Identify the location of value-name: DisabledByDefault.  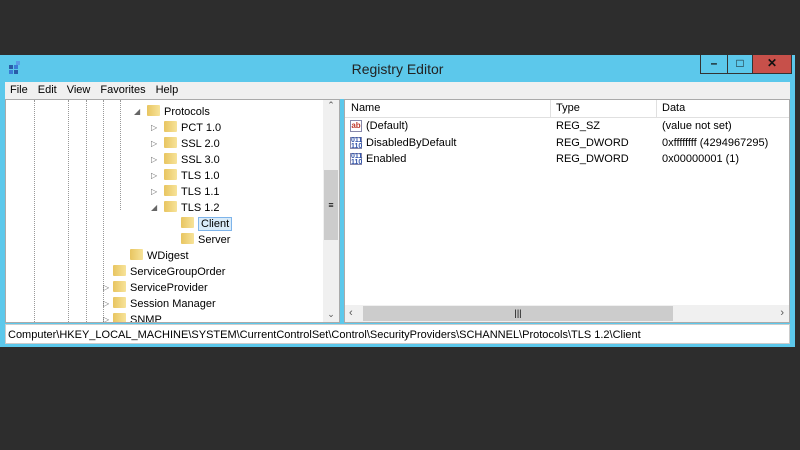
(411, 142).